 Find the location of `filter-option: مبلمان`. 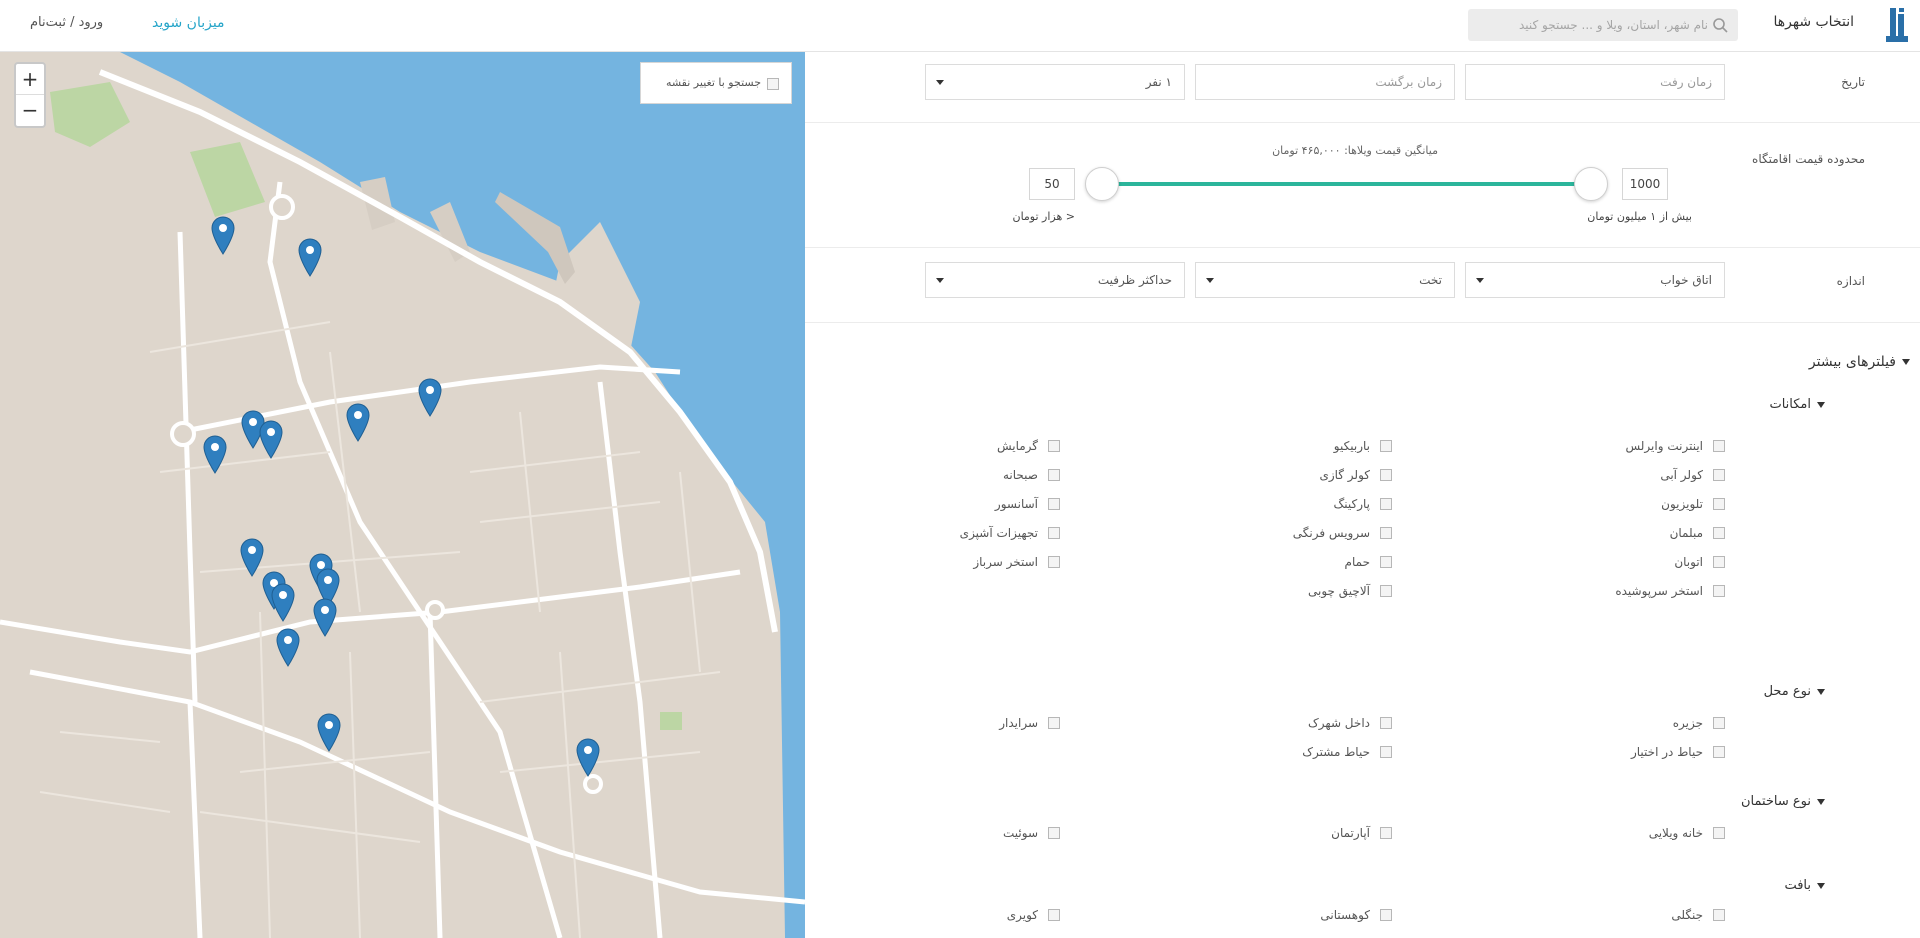

filter-option: مبلمان is located at coordinates (1697, 533).